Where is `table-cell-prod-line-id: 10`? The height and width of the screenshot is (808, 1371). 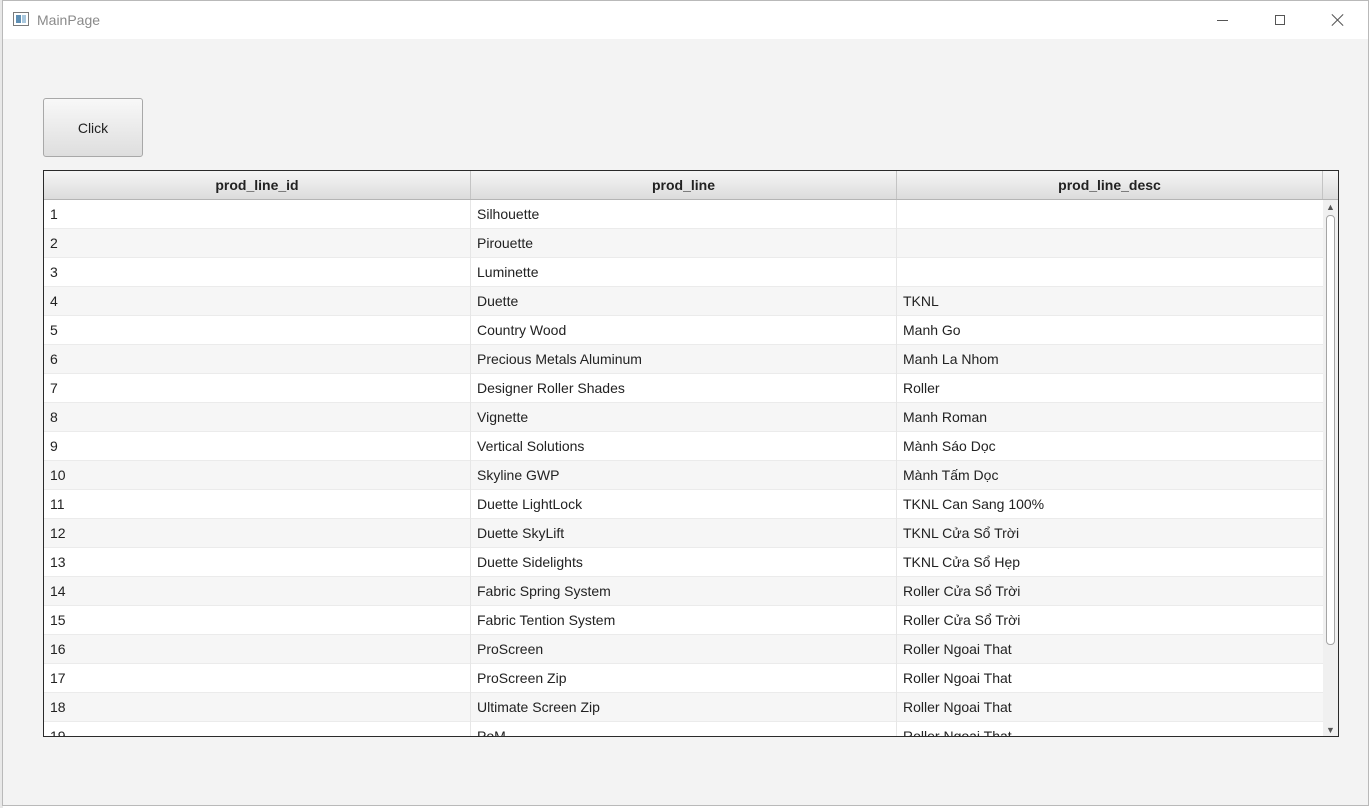
table-cell-prod-line-id: 10 is located at coordinates (257, 475).